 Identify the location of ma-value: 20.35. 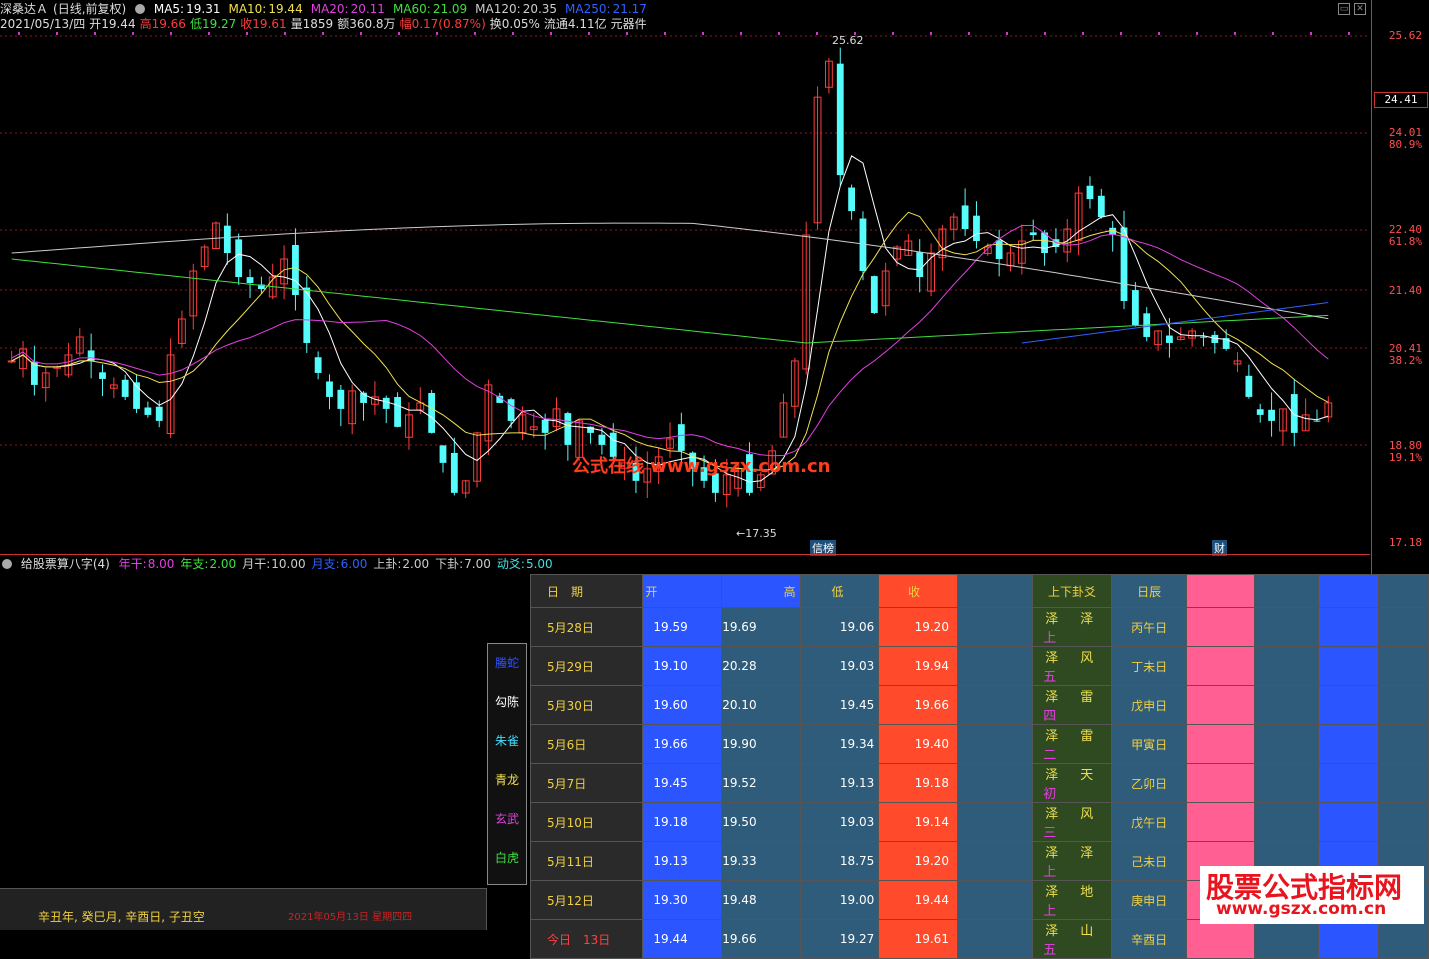
(540, 9).